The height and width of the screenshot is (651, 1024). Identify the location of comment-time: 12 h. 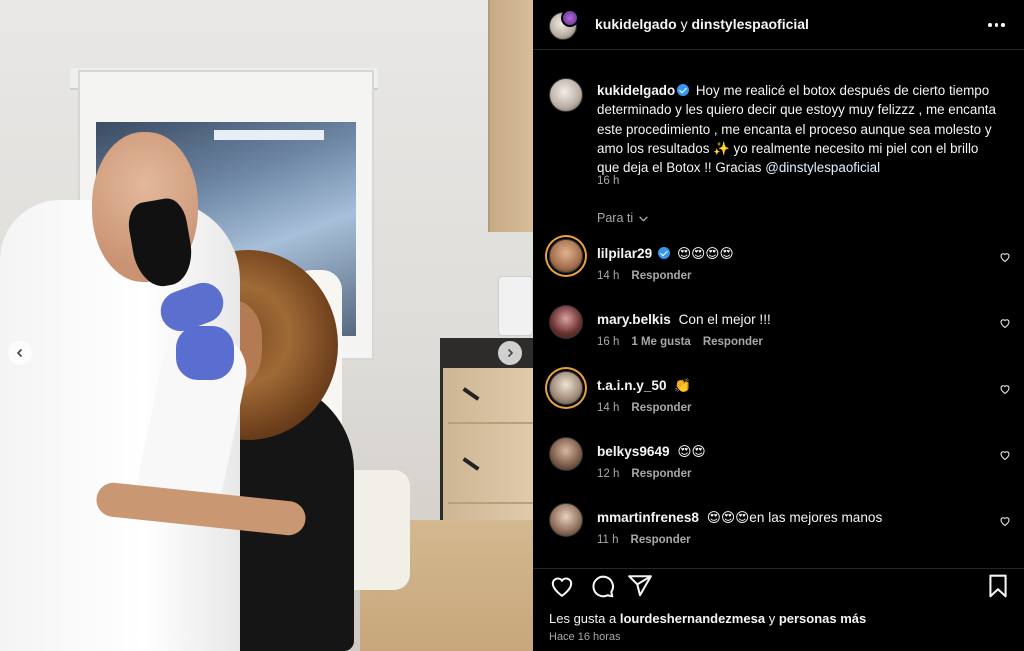
(608, 474).